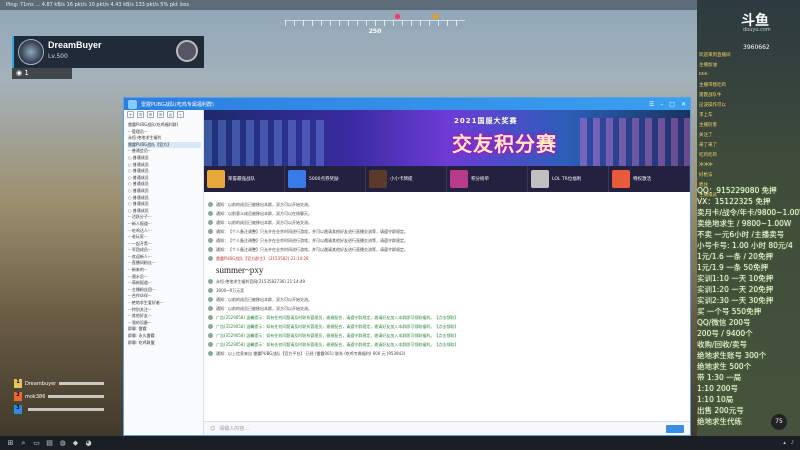 The height and width of the screenshot is (450, 800). Describe the element at coordinates (180, 114) in the screenshot. I see `toolbar-icon: ⌕` at that location.